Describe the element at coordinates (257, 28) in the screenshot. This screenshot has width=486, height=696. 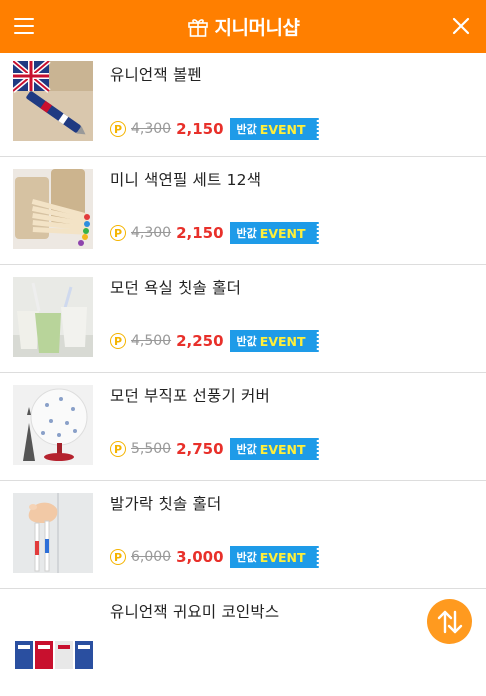
I see `page-title: 지니머니샵` at that location.